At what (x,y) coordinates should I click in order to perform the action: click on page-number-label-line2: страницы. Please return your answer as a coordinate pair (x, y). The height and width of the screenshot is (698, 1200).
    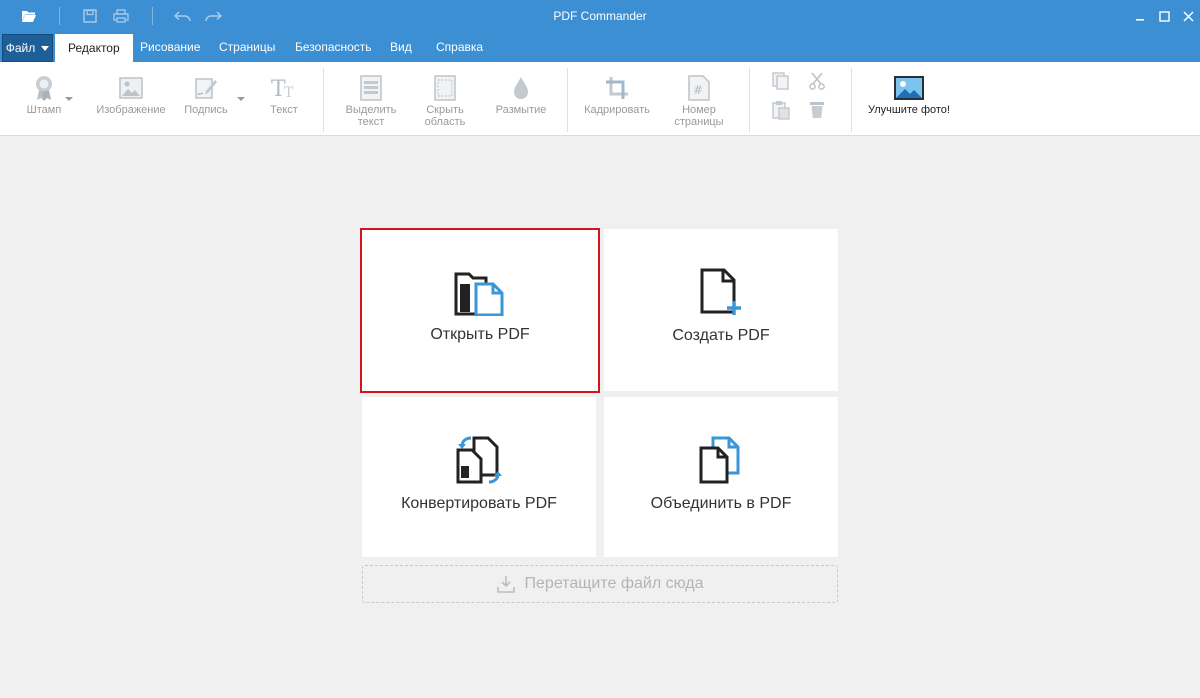
    Looking at the image, I should click on (699, 122).